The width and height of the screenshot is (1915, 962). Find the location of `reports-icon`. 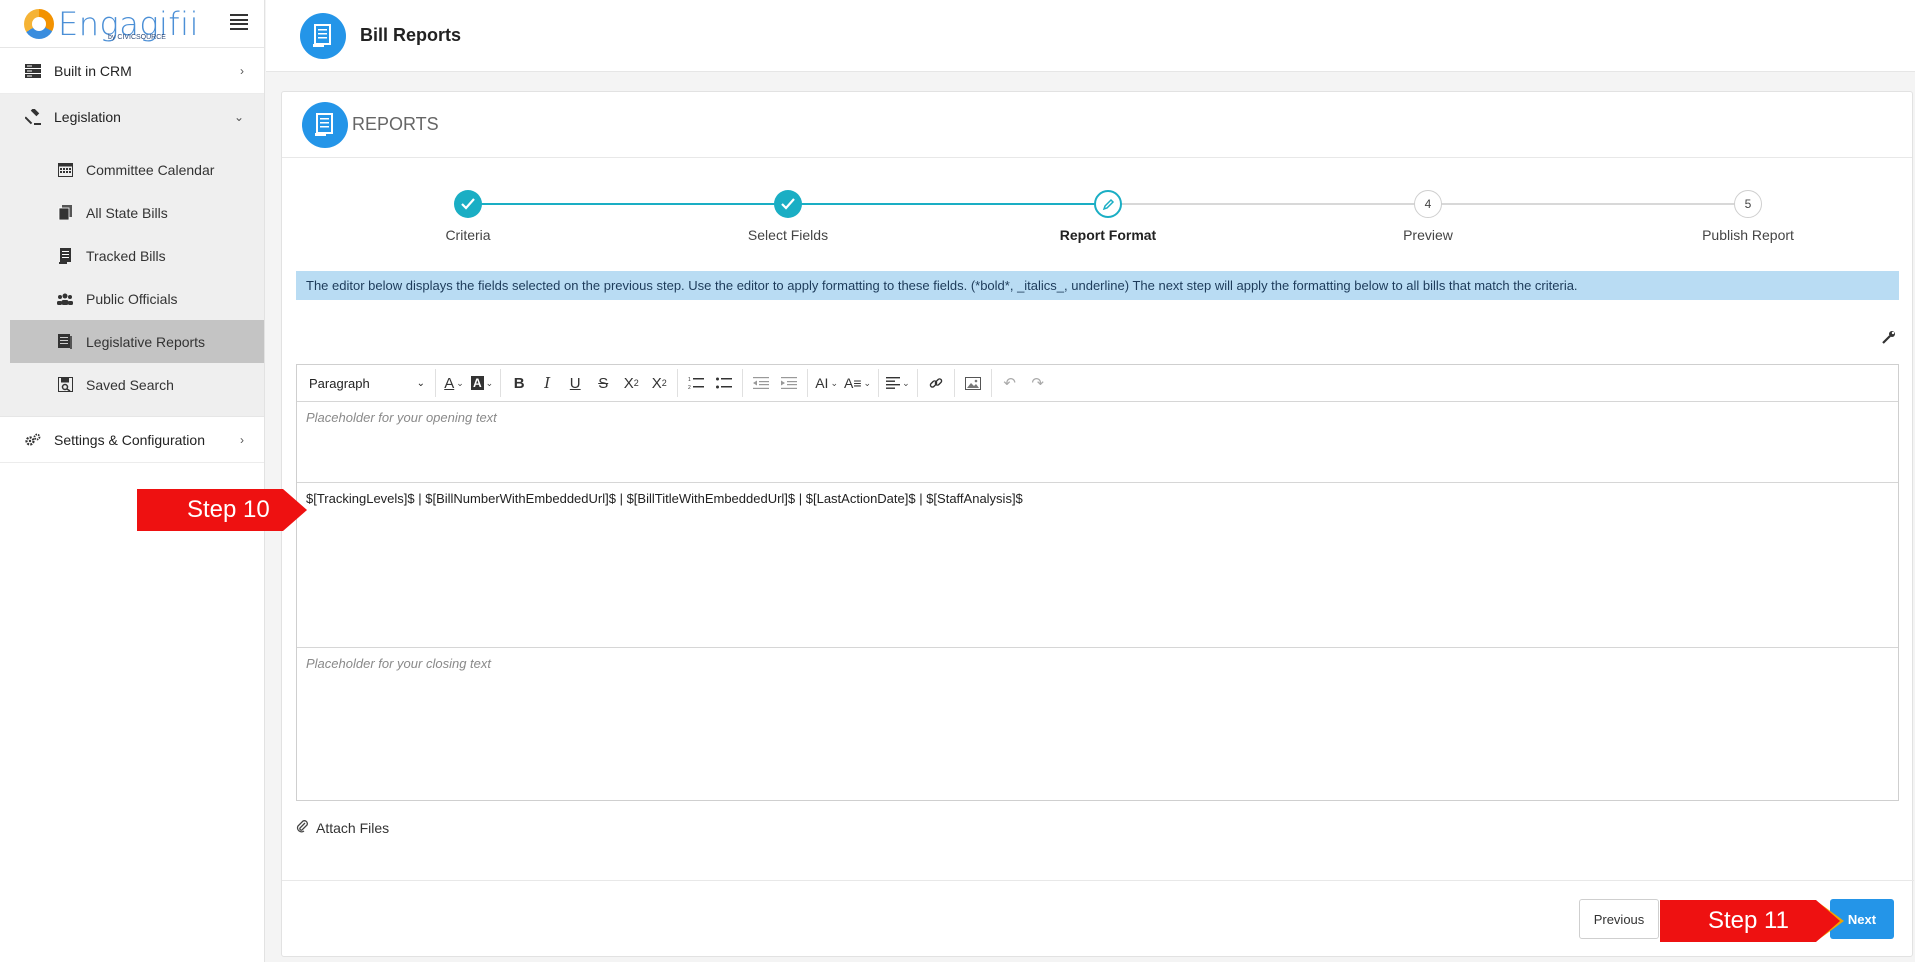

reports-icon is located at coordinates (325, 124).